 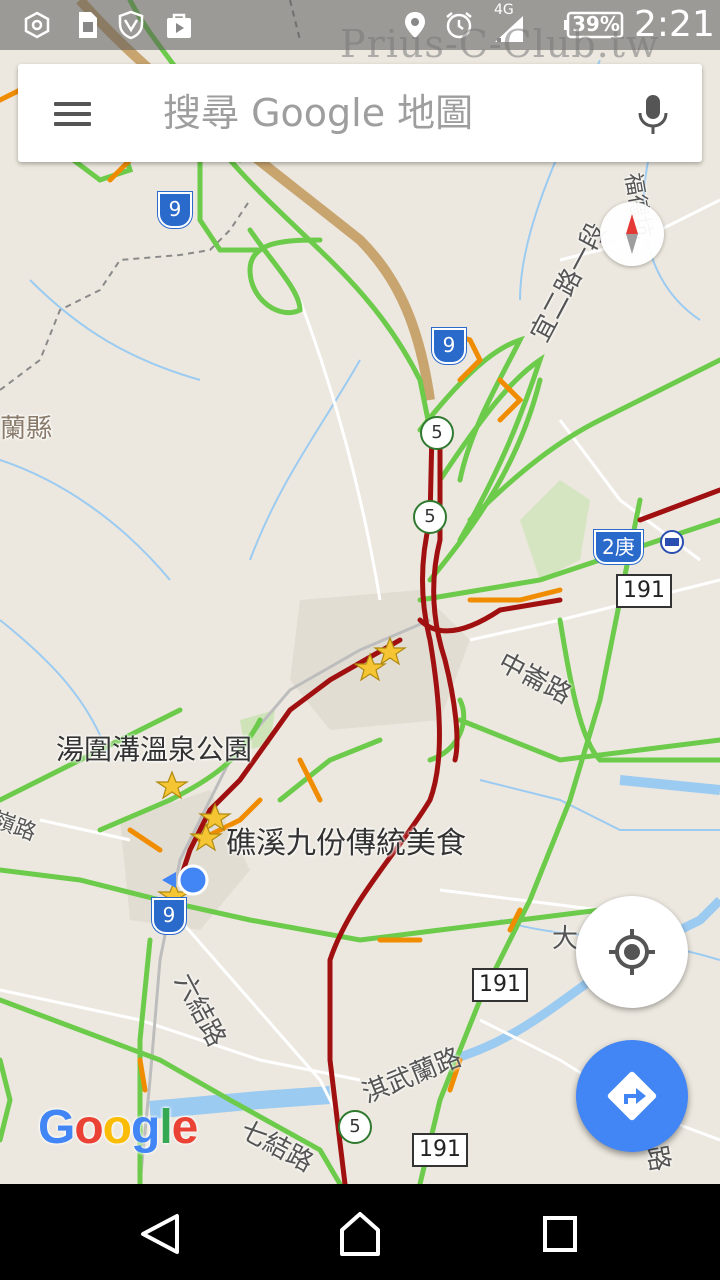 I want to click on recents-button, so click(x=560, y=1232).